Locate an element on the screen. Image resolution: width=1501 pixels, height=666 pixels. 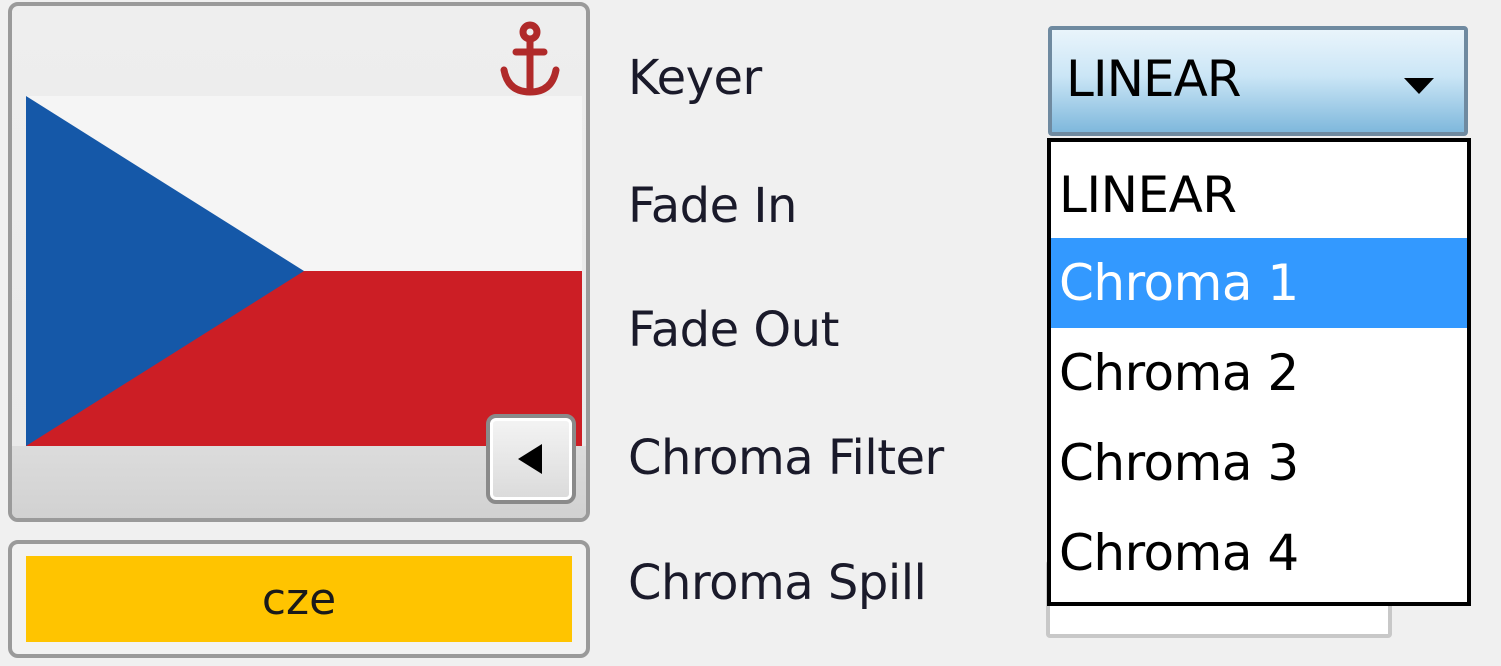
triangle-left-icon is located at coordinates (530, 459).